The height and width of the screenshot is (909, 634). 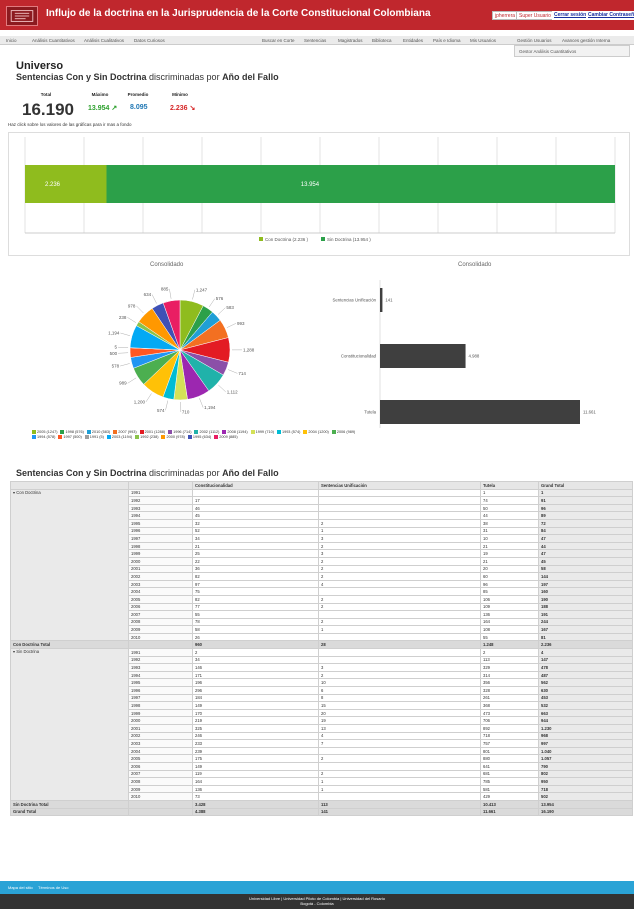 What do you see at coordinates (262, 432) in the screenshot?
I see `pie-legend-item: 1999 (710)` at bounding box center [262, 432].